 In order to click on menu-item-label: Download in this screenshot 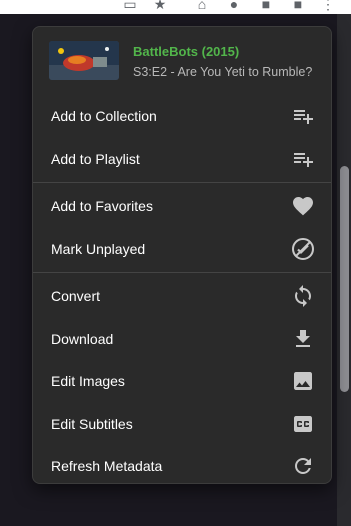, I will do `click(82, 338)`.